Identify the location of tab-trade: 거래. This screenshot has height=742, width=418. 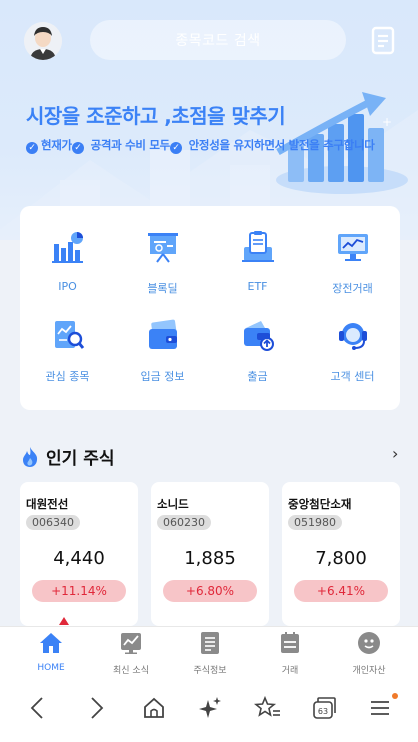
(290, 653).